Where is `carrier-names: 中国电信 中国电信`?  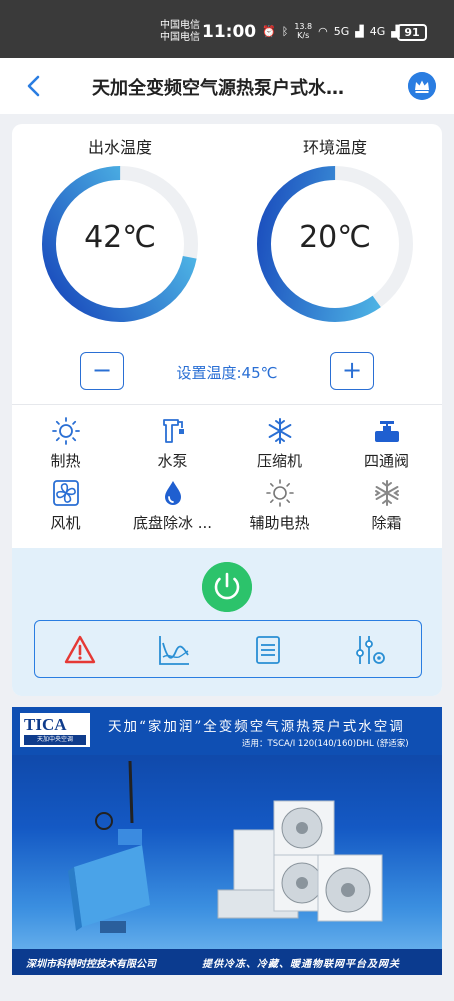
carrier-names: 中国电信 中国电信 is located at coordinates (180, 32).